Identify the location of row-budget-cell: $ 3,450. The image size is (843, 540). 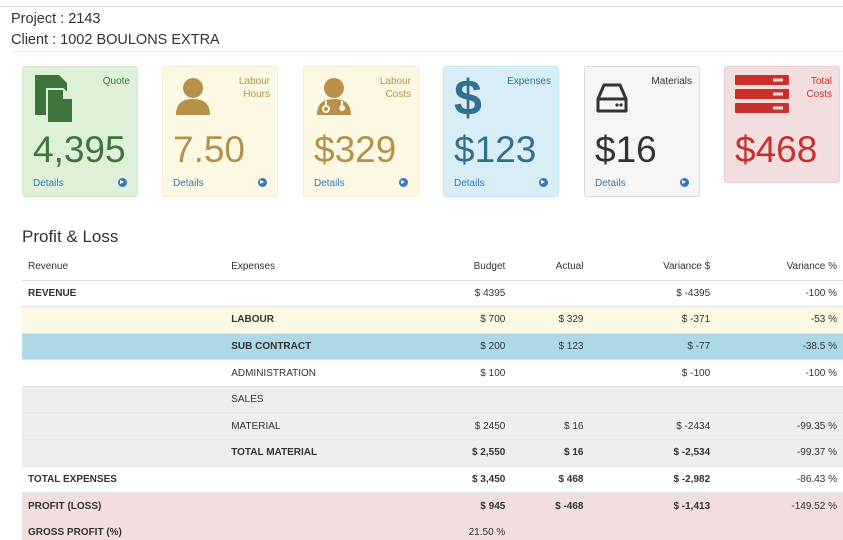
(460, 479).